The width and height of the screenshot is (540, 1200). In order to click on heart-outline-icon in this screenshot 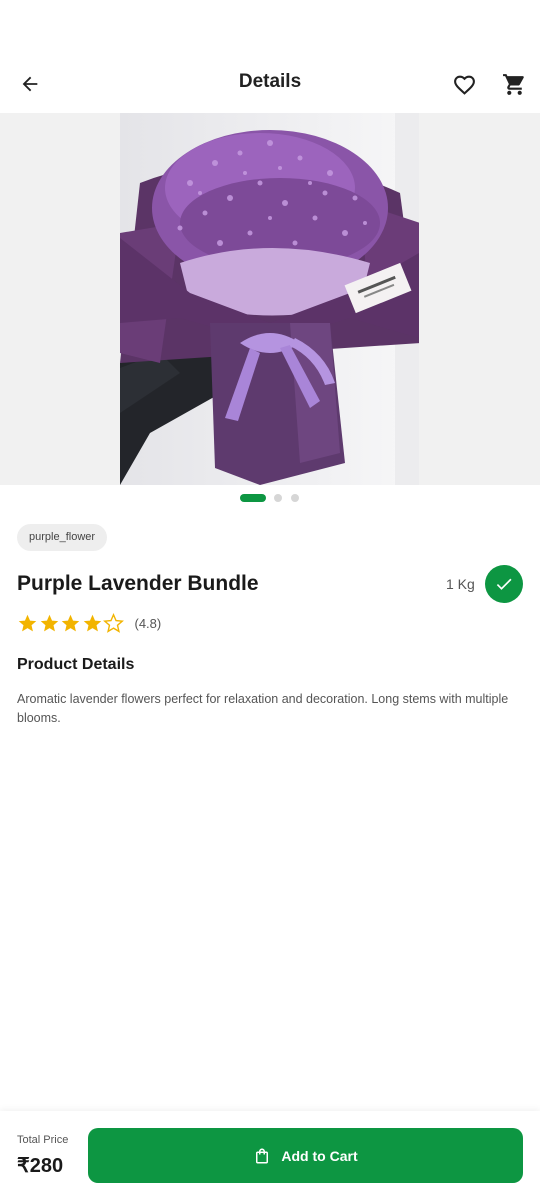, I will do `click(464, 85)`.